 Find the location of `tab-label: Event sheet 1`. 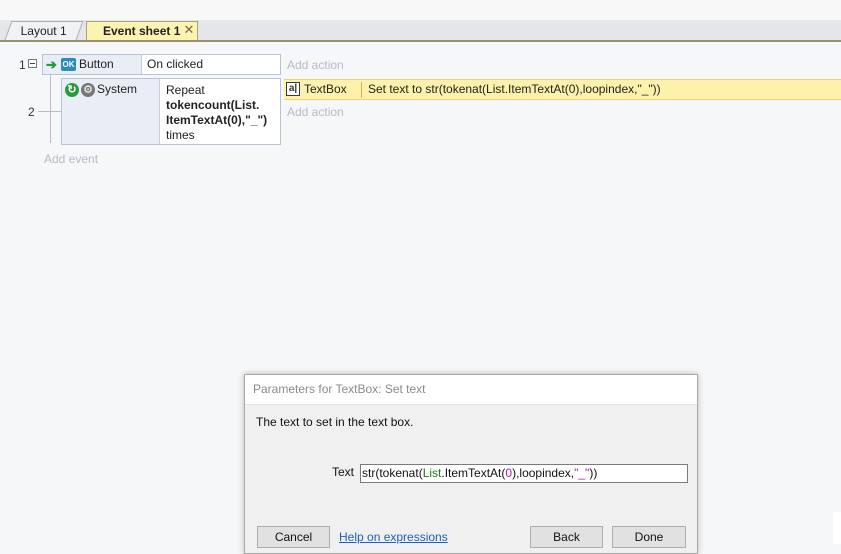

tab-label: Event sheet 1 is located at coordinates (142, 31).